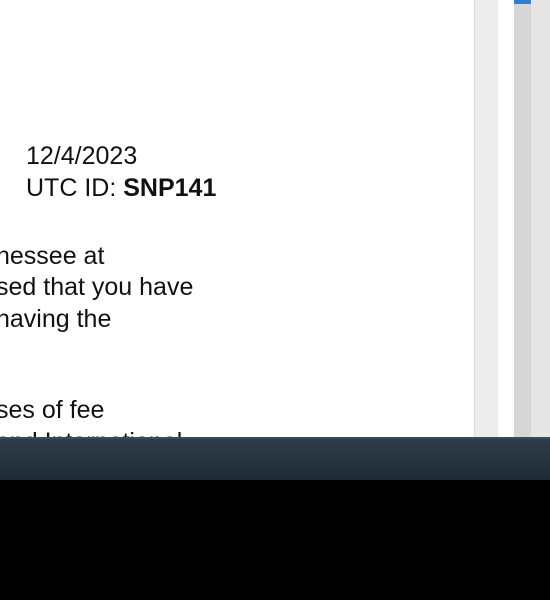 The height and width of the screenshot is (600, 550). What do you see at coordinates (82, 156) in the screenshot?
I see `letter-date: 12/4/2023` at bounding box center [82, 156].